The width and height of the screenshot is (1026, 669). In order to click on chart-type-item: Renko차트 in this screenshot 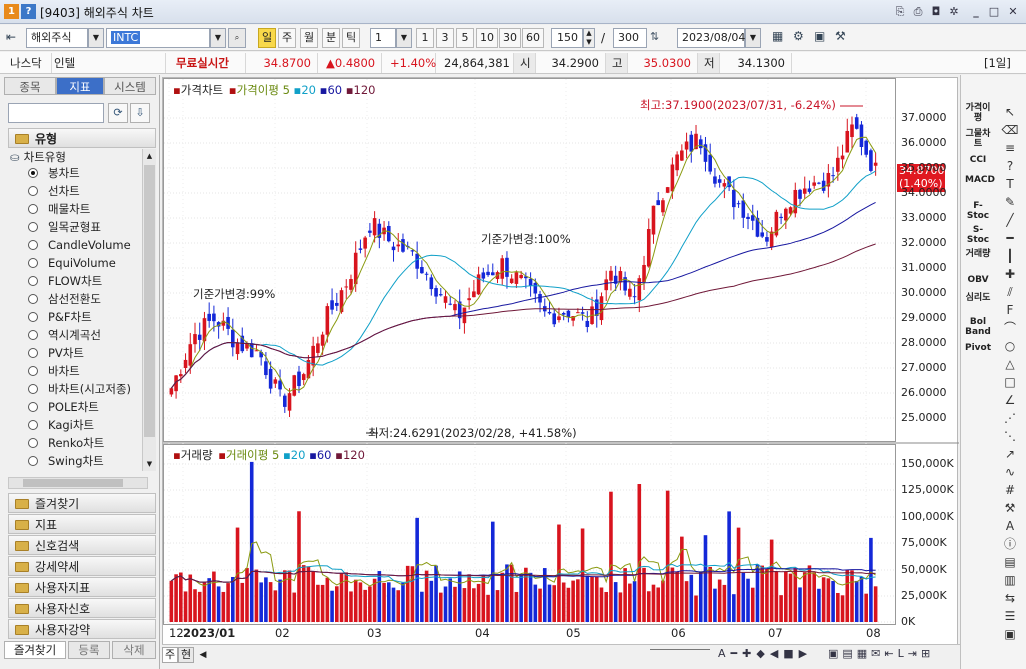, I will do `click(66, 443)`.